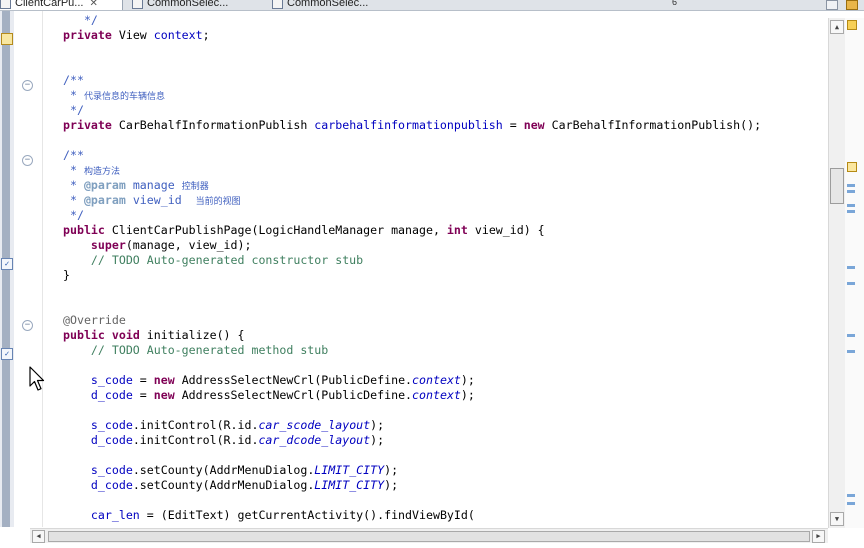 The height and width of the screenshot is (548, 864). What do you see at coordinates (443, 245) in the screenshot?
I see `code-line: super(manage, view_id);` at bounding box center [443, 245].